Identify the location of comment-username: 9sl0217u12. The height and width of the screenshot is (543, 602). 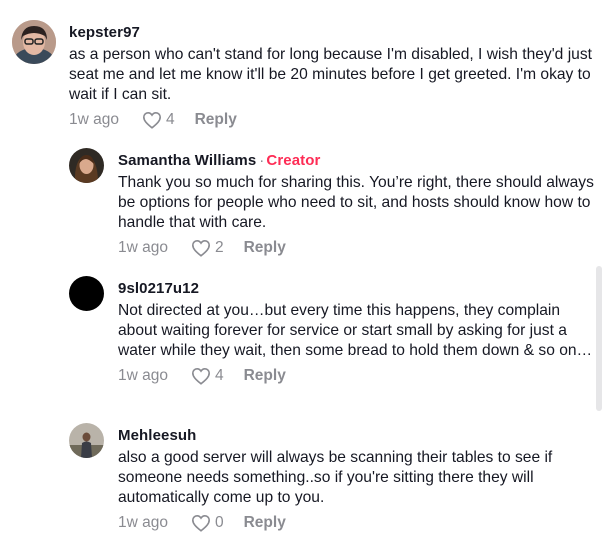
(356, 289).